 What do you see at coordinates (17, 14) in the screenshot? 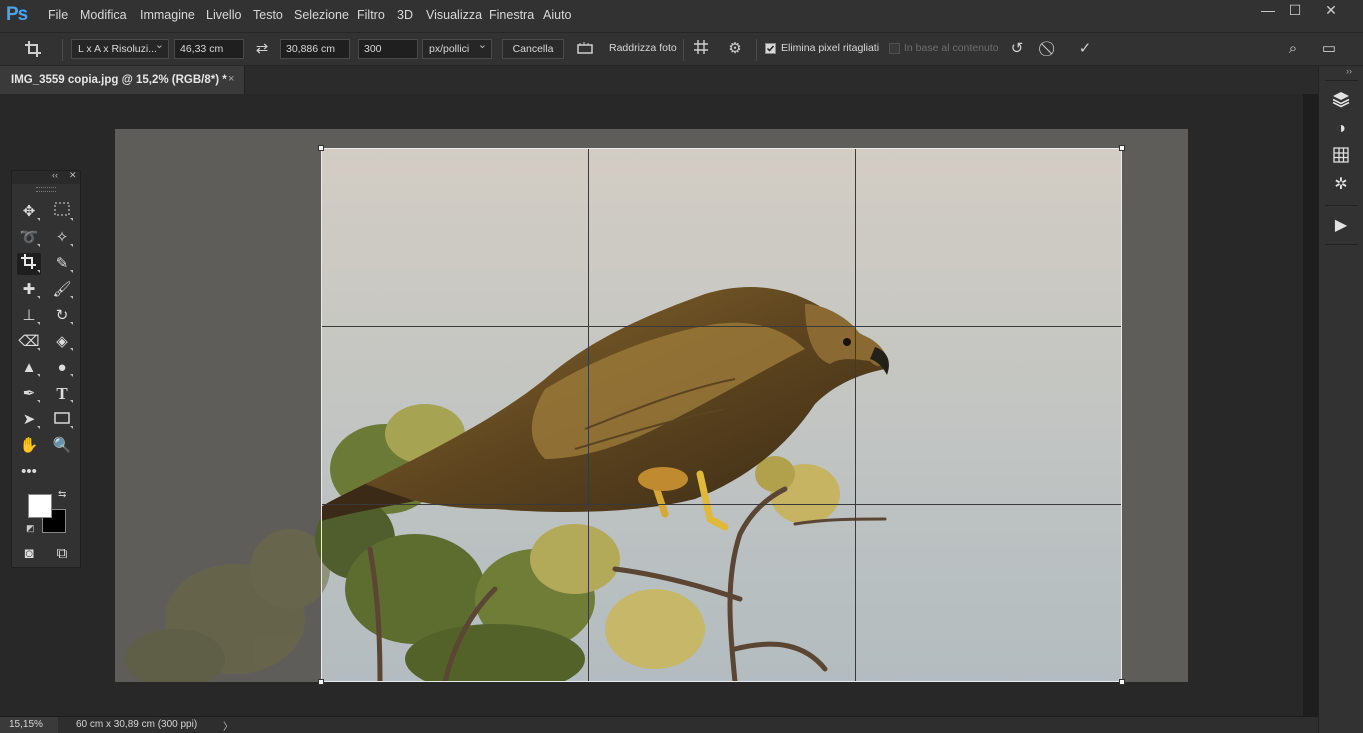
I see `photoshop-logo: Ps` at bounding box center [17, 14].